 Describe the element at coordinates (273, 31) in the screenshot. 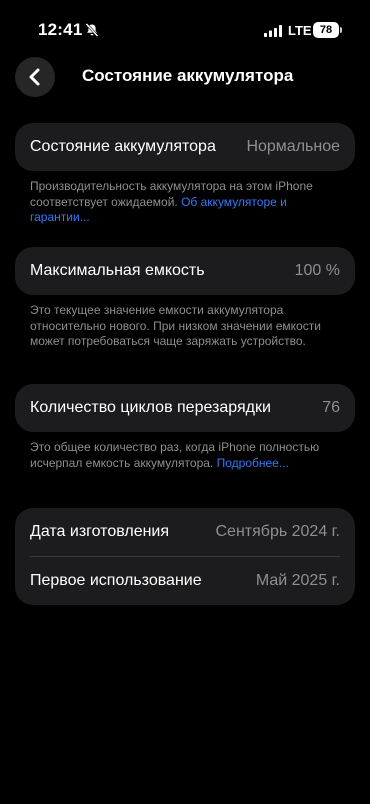

I see `cellular-signal-icon` at that location.